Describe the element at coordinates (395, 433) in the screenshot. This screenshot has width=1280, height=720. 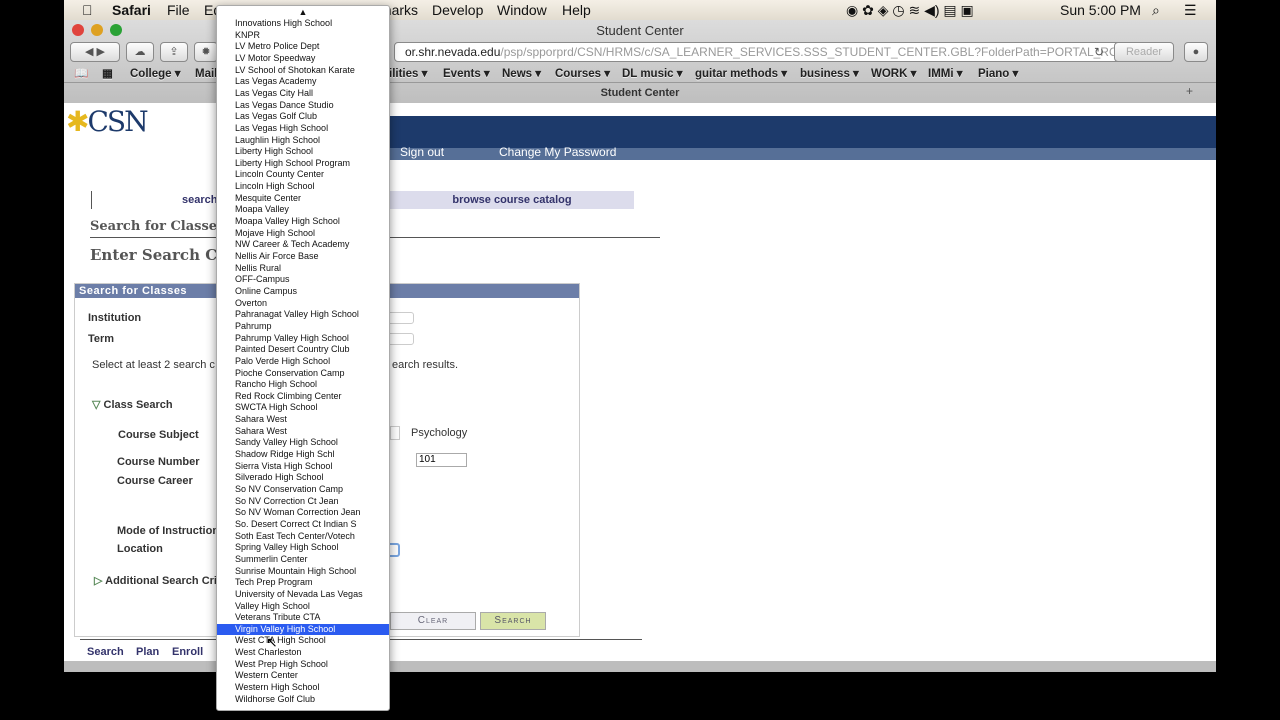
I see `course-subject-select` at that location.